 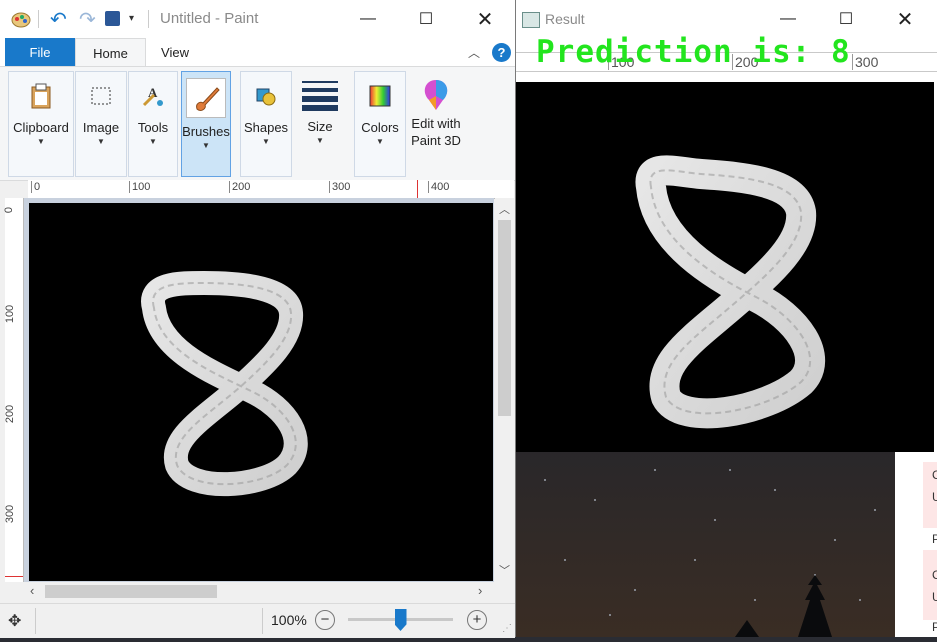 I want to click on digit-eight-drawing, so click(x=224, y=384).